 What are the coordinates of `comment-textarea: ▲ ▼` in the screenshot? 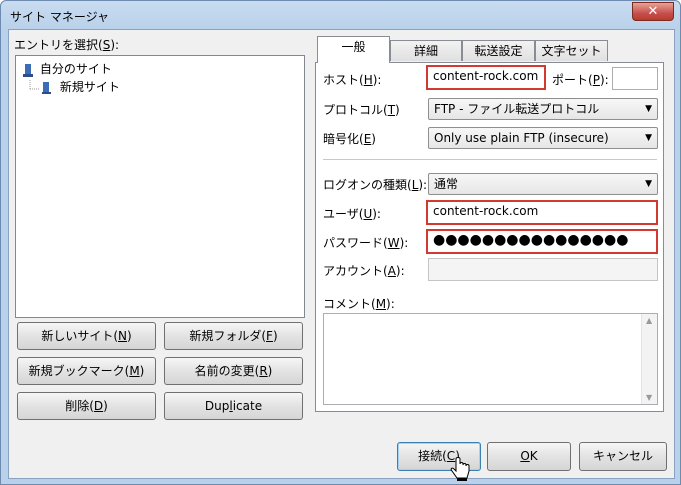 It's located at (490, 359).